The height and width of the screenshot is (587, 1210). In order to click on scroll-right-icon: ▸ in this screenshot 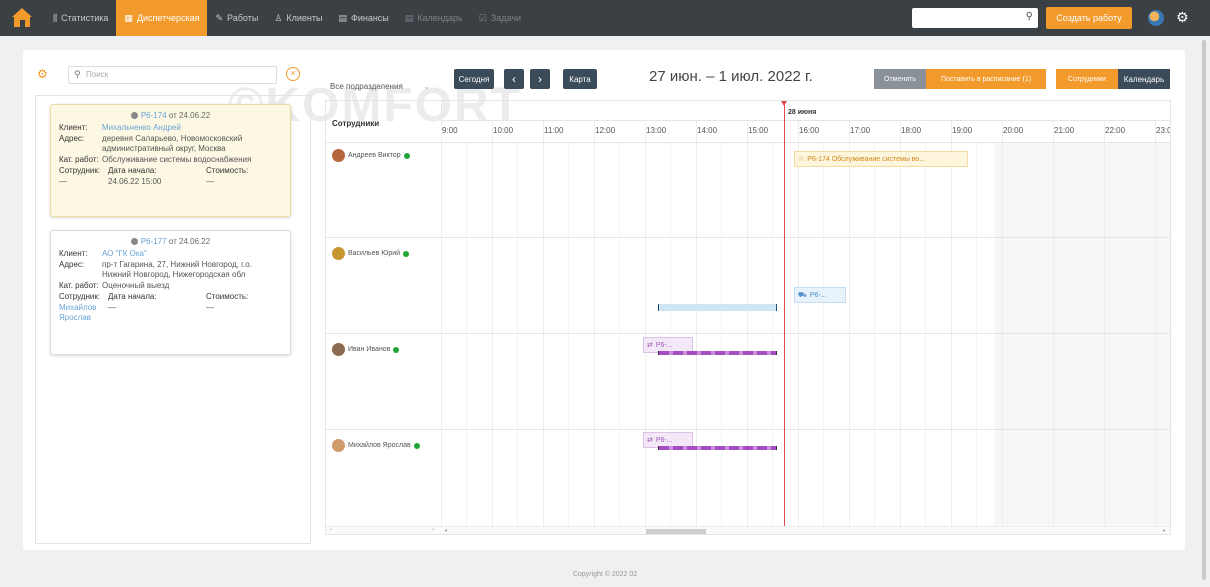, I will do `click(1164, 530)`.